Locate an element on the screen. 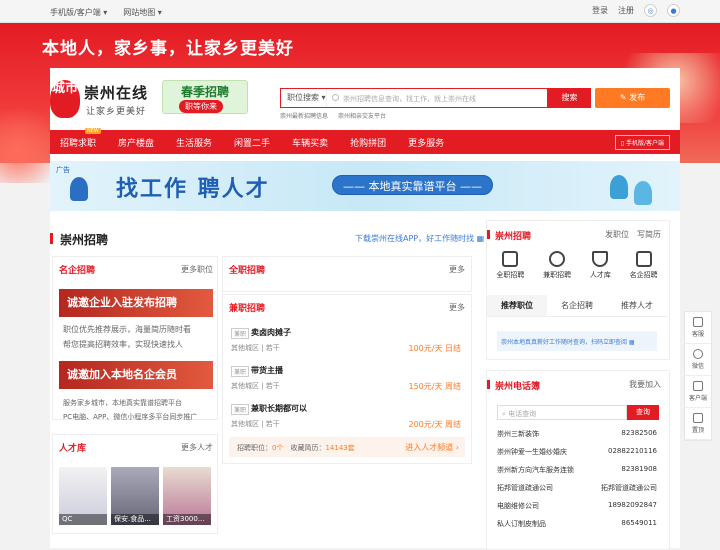  talent-more-link: 更多人才 is located at coordinates (197, 447).